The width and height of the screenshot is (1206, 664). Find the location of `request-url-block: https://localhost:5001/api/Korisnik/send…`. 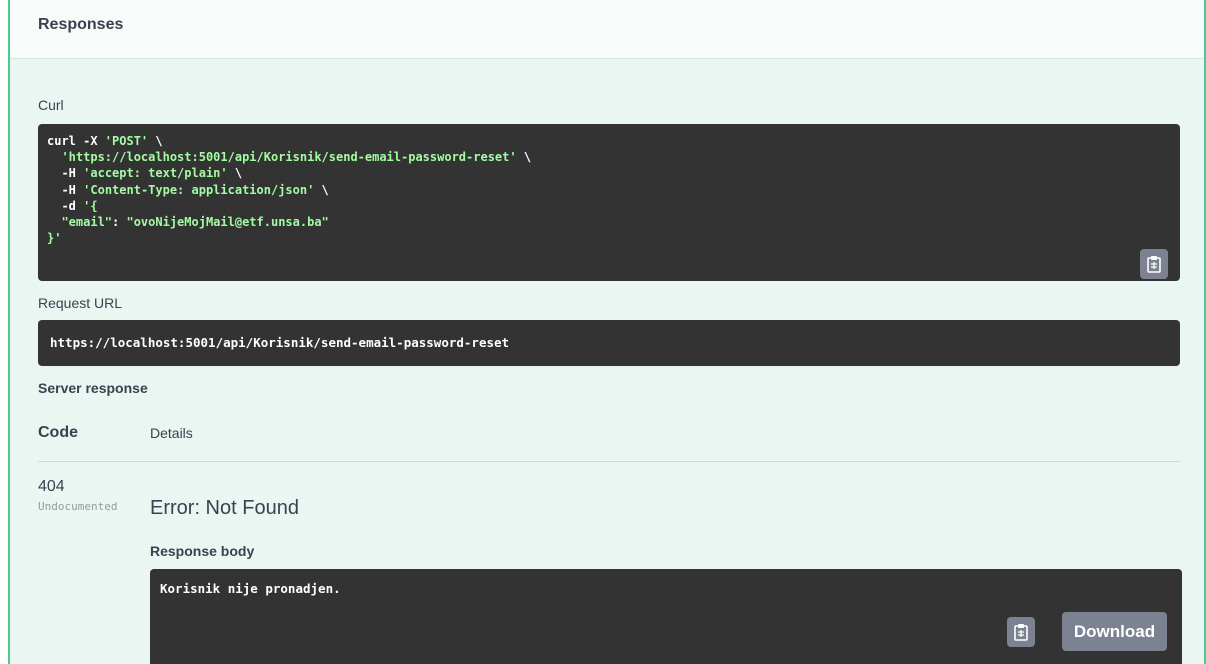

request-url-block: https://localhost:5001/api/Korisnik/send… is located at coordinates (609, 343).